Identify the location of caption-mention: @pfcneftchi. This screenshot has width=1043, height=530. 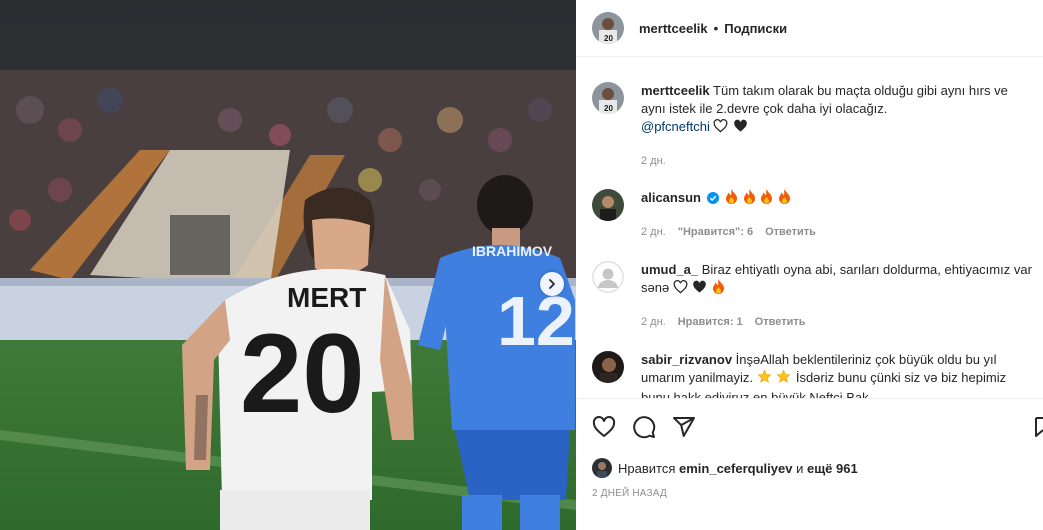
(675, 126).